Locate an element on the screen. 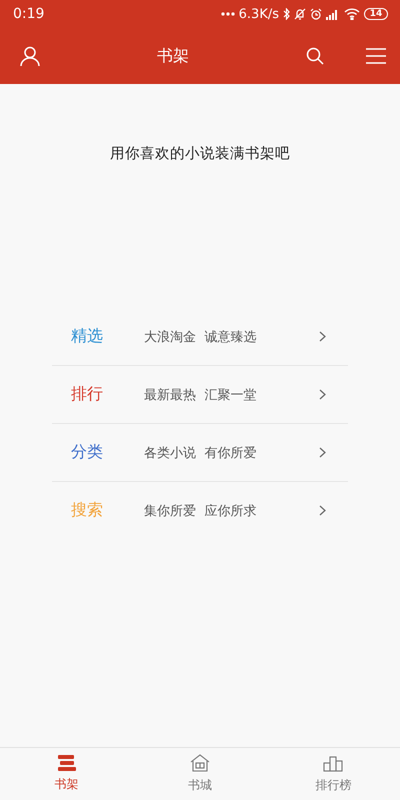  search-icon is located at coordinates (315, 56).